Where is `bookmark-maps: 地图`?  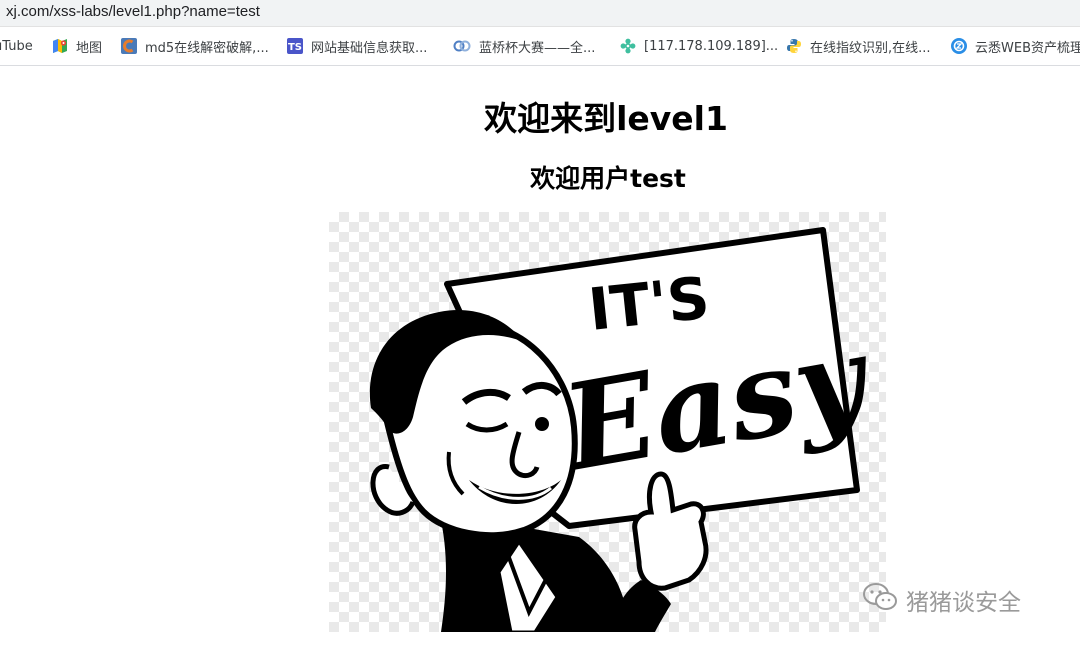
bookmark-maps: 地图 is located at coordinates (77, 46).